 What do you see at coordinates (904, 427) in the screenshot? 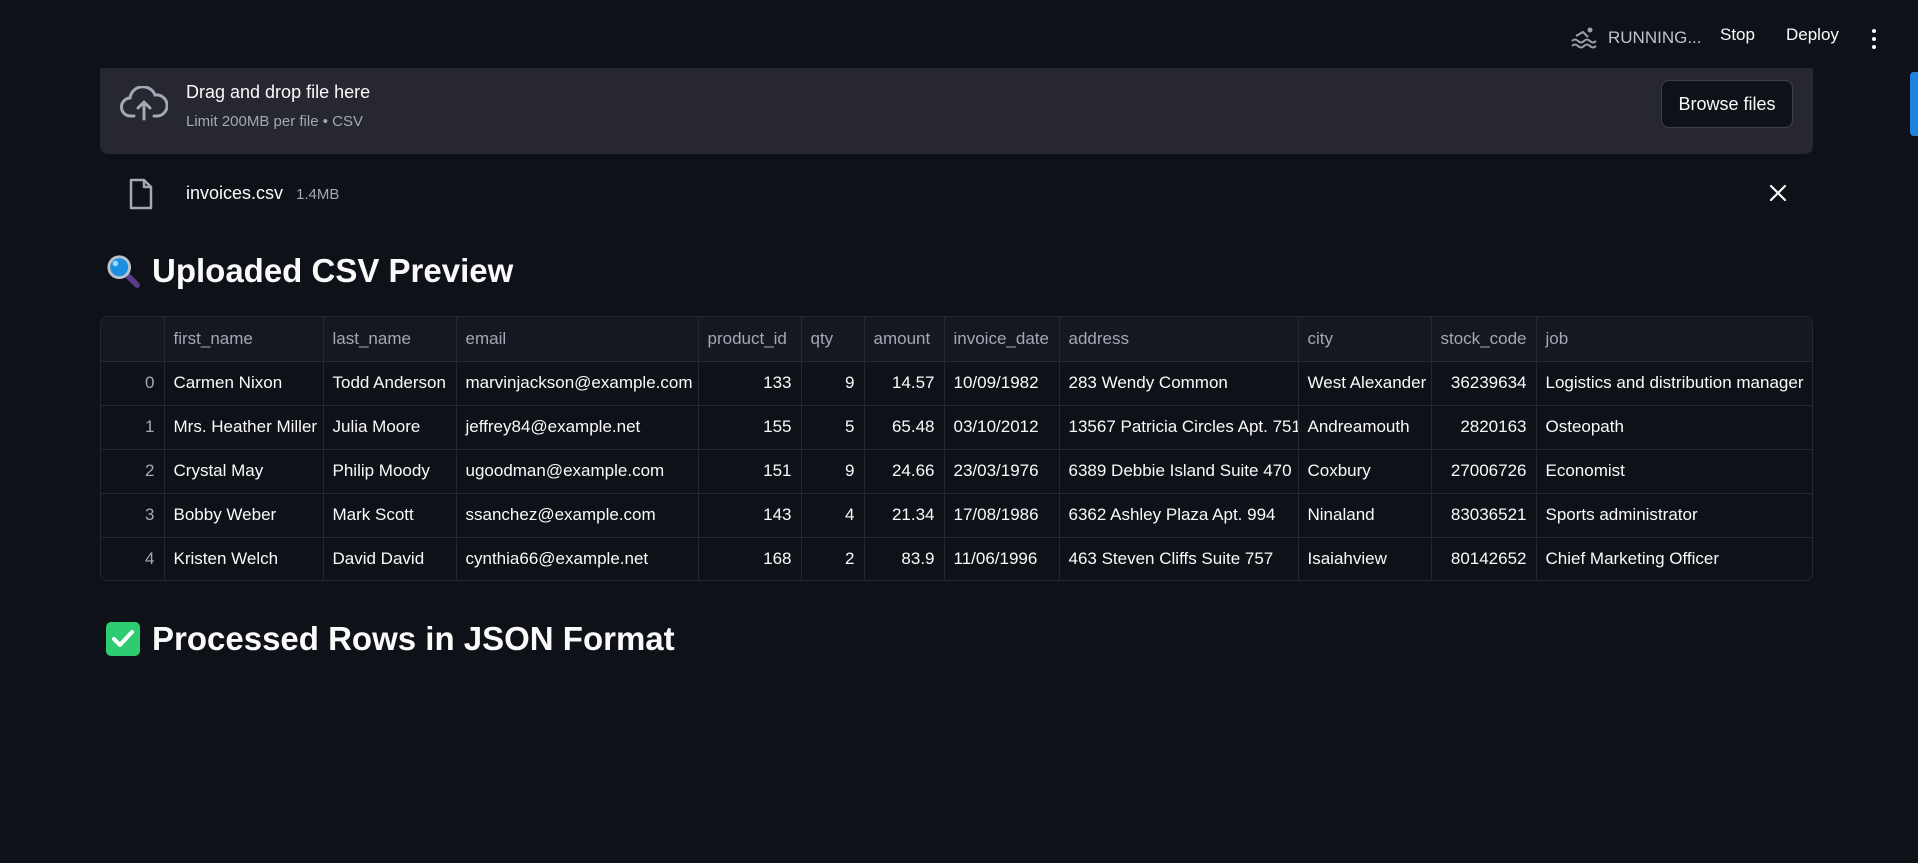
I see `table-cell: 65.48` at bounding box center [904, 427].